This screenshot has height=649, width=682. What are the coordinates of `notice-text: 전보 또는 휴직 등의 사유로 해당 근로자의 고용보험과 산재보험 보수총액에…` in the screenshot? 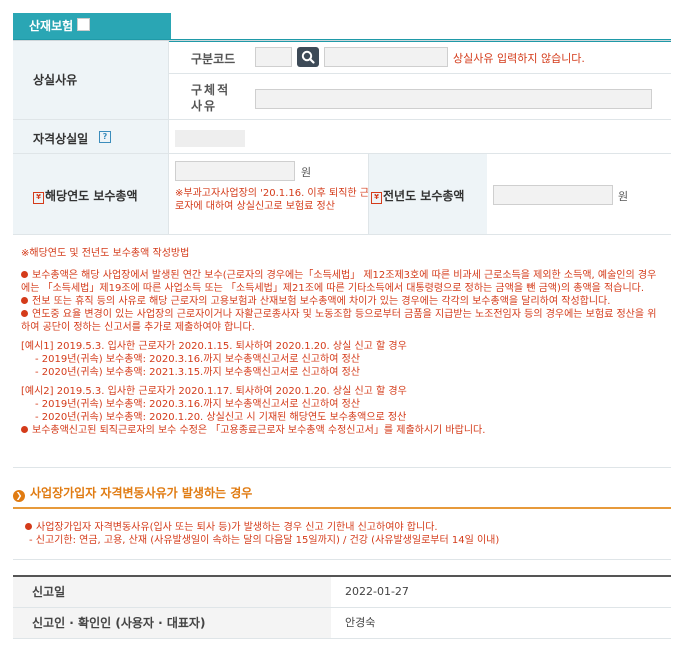 It's located at (321, 301).